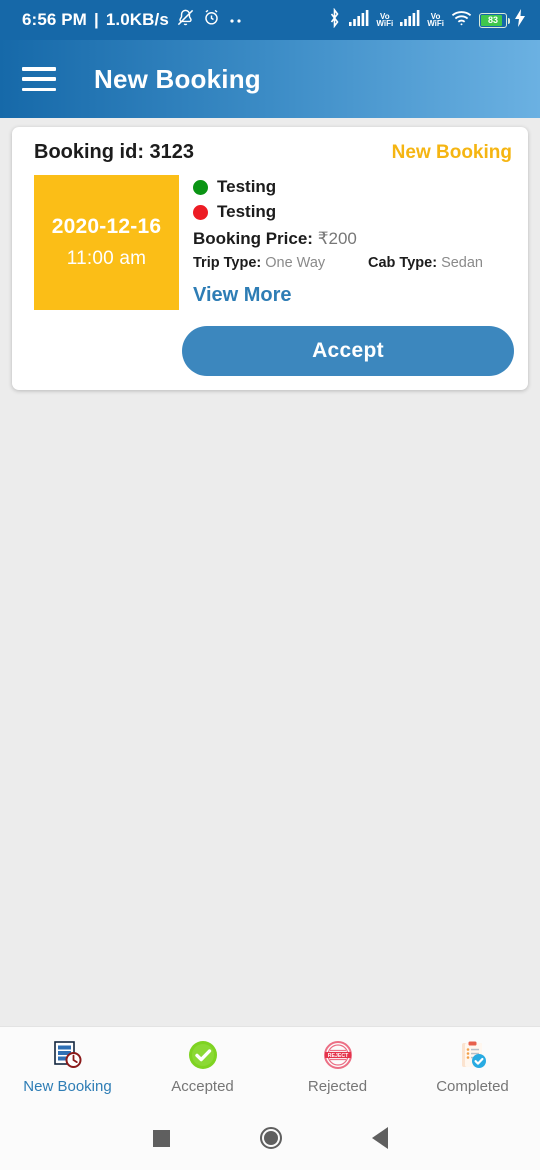 The image size is (540, 1170). Describe the element at coordinates (200, 187) in the screenshot. I see `pickup-dot-icon` at that location.